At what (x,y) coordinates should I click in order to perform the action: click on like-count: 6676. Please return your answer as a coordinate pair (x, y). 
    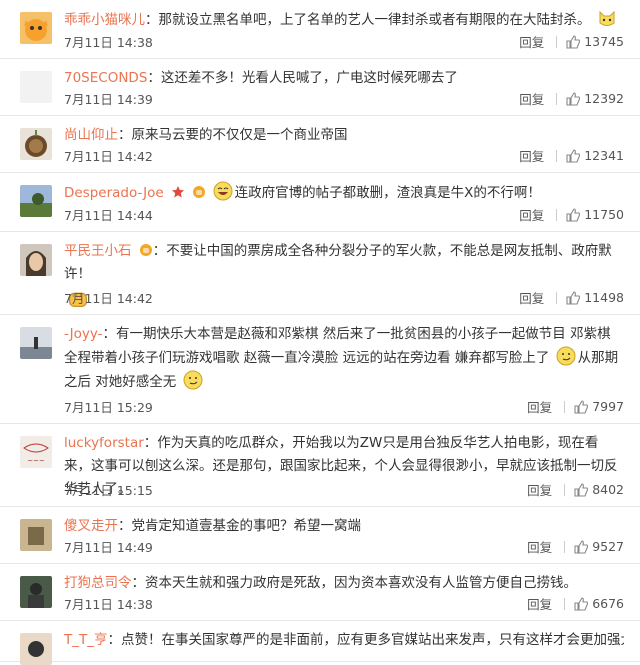
    Looking at the image, I should click on (608, 603).